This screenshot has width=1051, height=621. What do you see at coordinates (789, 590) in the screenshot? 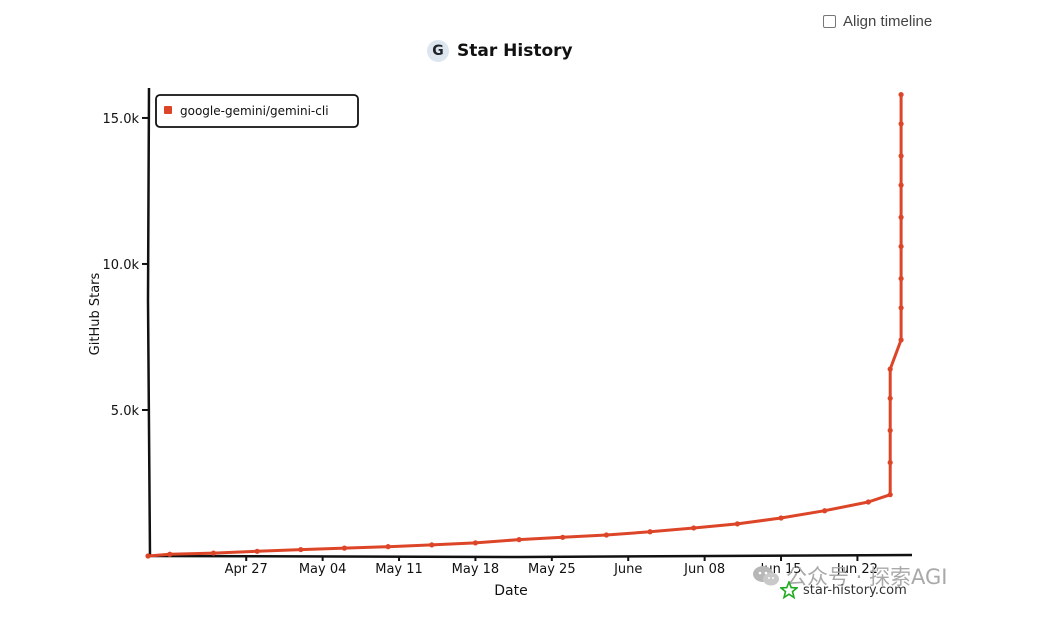
I see `star-outline-icon` at bounding box center [789, 590].